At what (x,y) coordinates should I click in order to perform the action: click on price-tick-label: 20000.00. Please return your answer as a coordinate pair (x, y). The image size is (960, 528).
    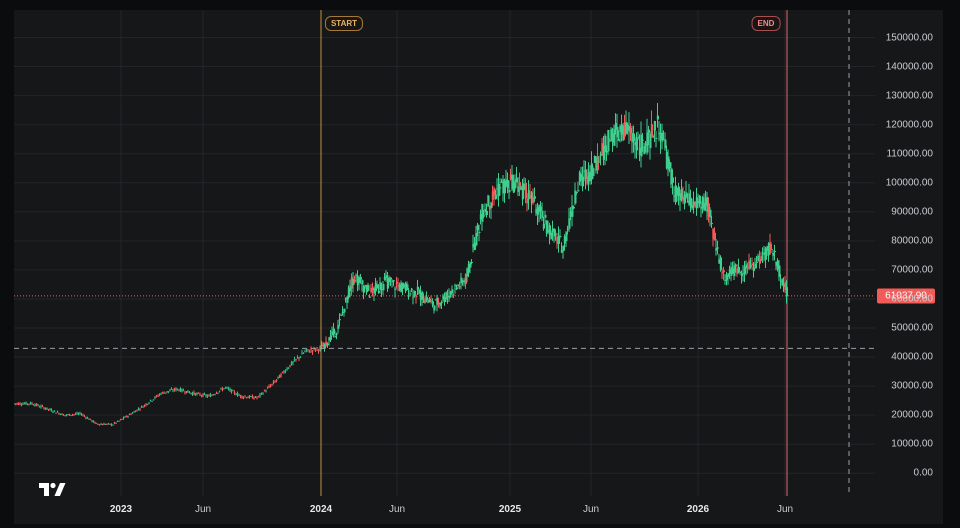
    Looking at the image, I should click on (912, 415).